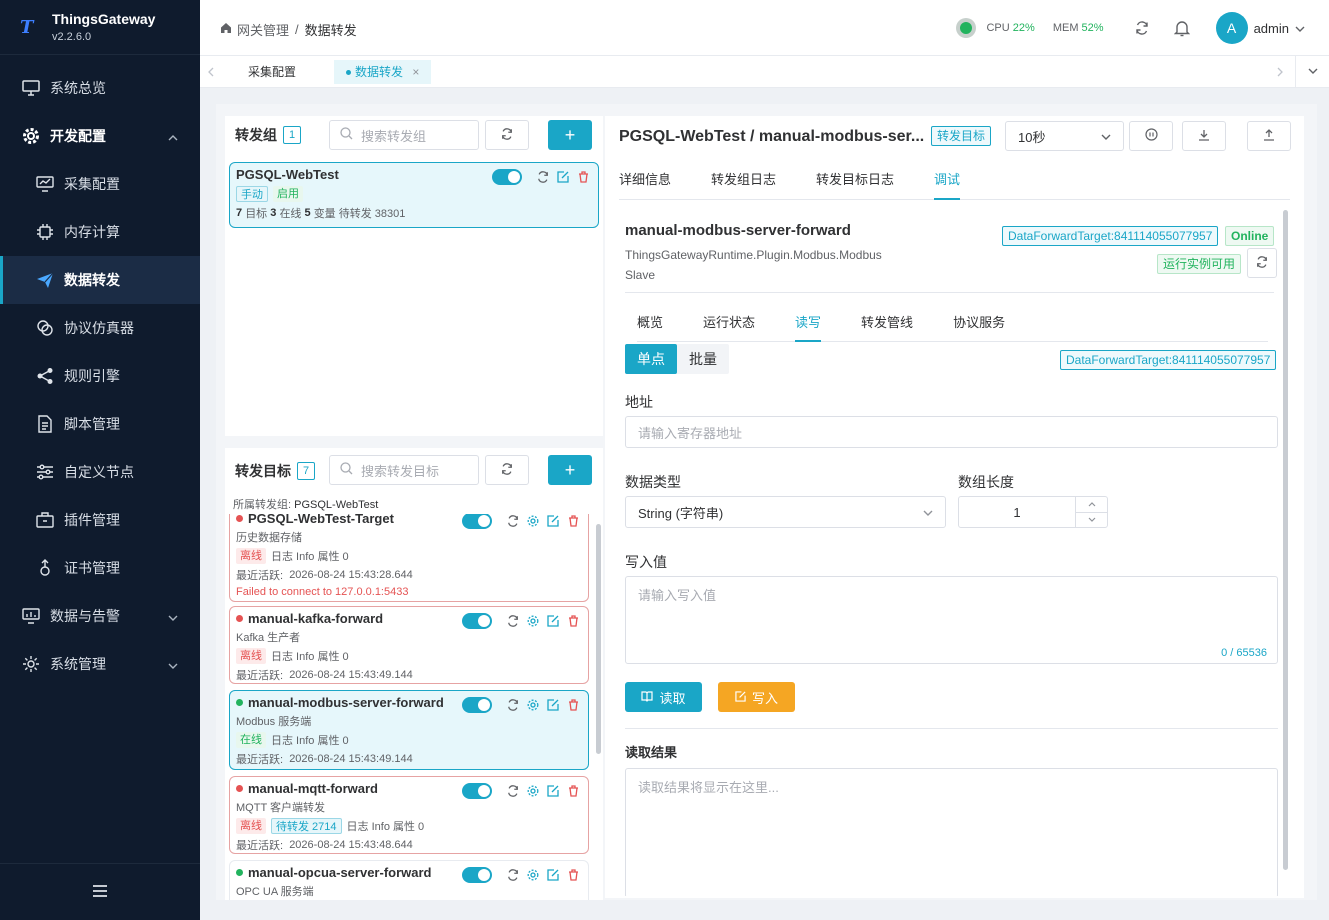  I want to click on target-id-tag: DataForwardTarget:841114055077957, so click(1110, 236).